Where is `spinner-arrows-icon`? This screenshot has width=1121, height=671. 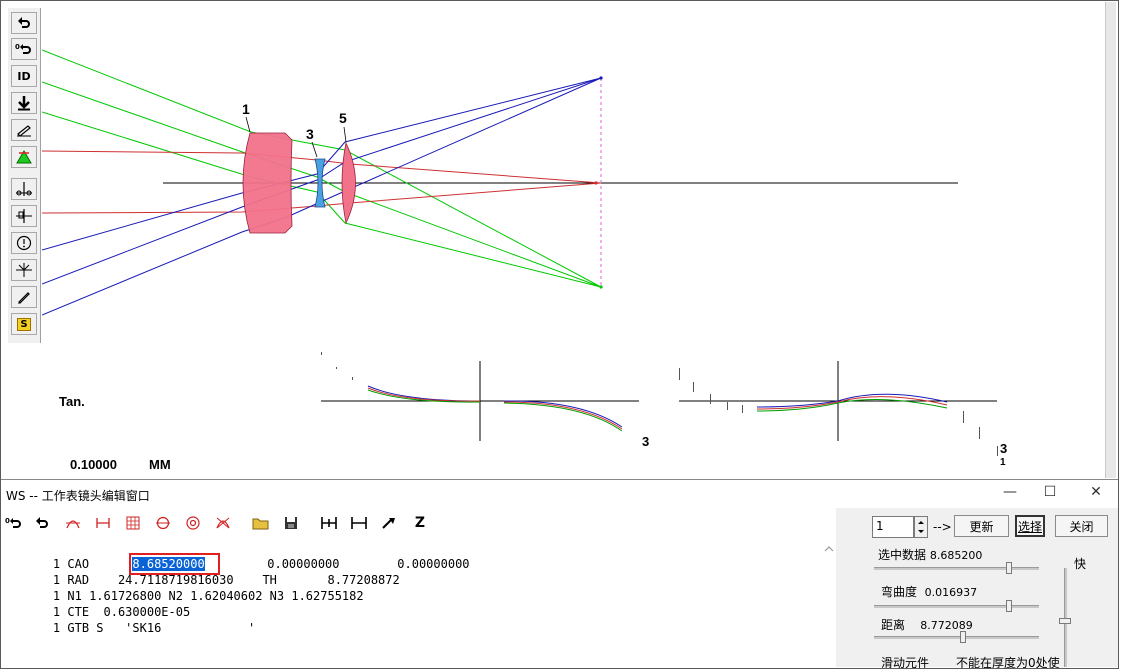 spinner-arrows-icon is located at coordinates (921, 527).